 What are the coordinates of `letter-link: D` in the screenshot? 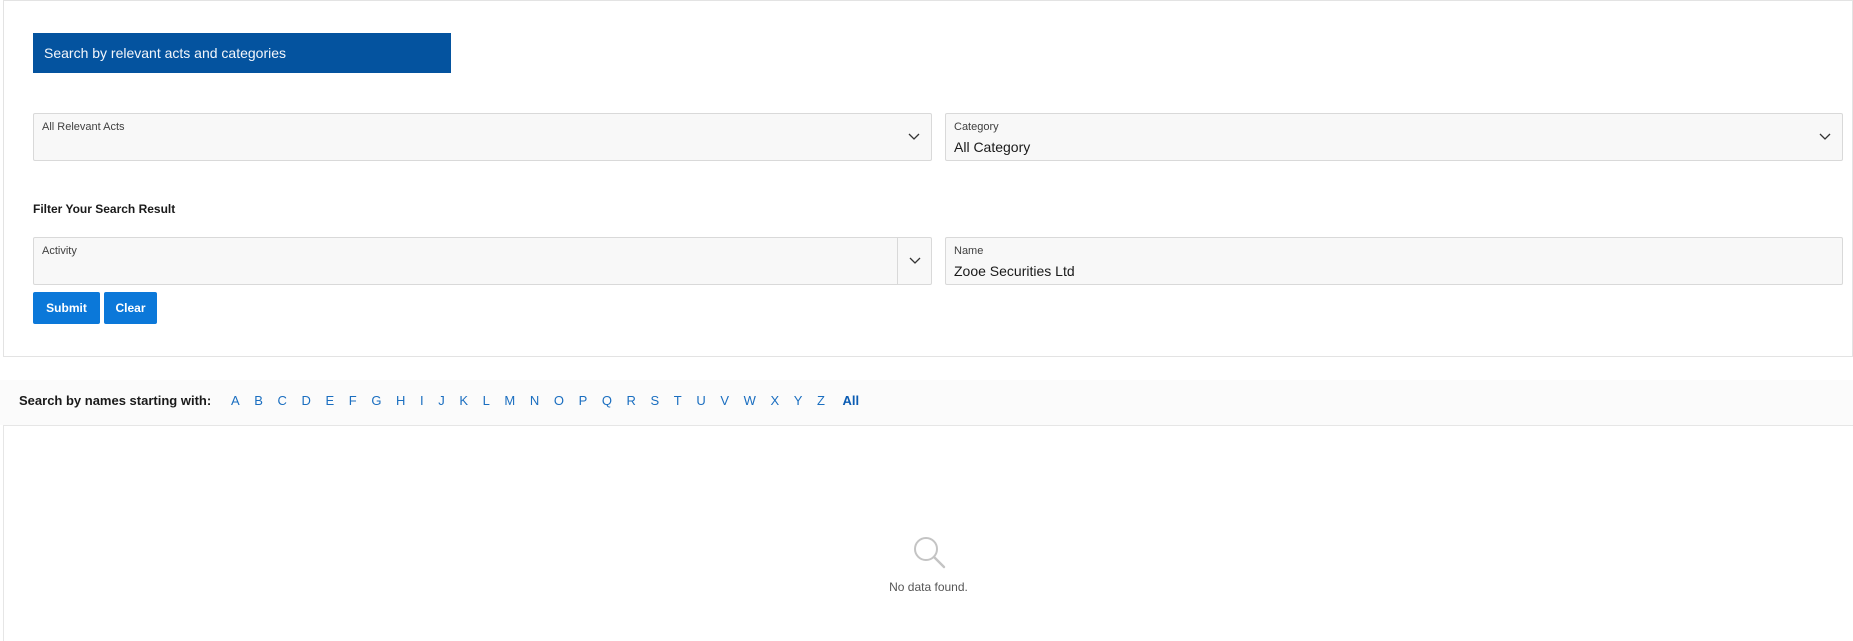 It's located at (306, 400).